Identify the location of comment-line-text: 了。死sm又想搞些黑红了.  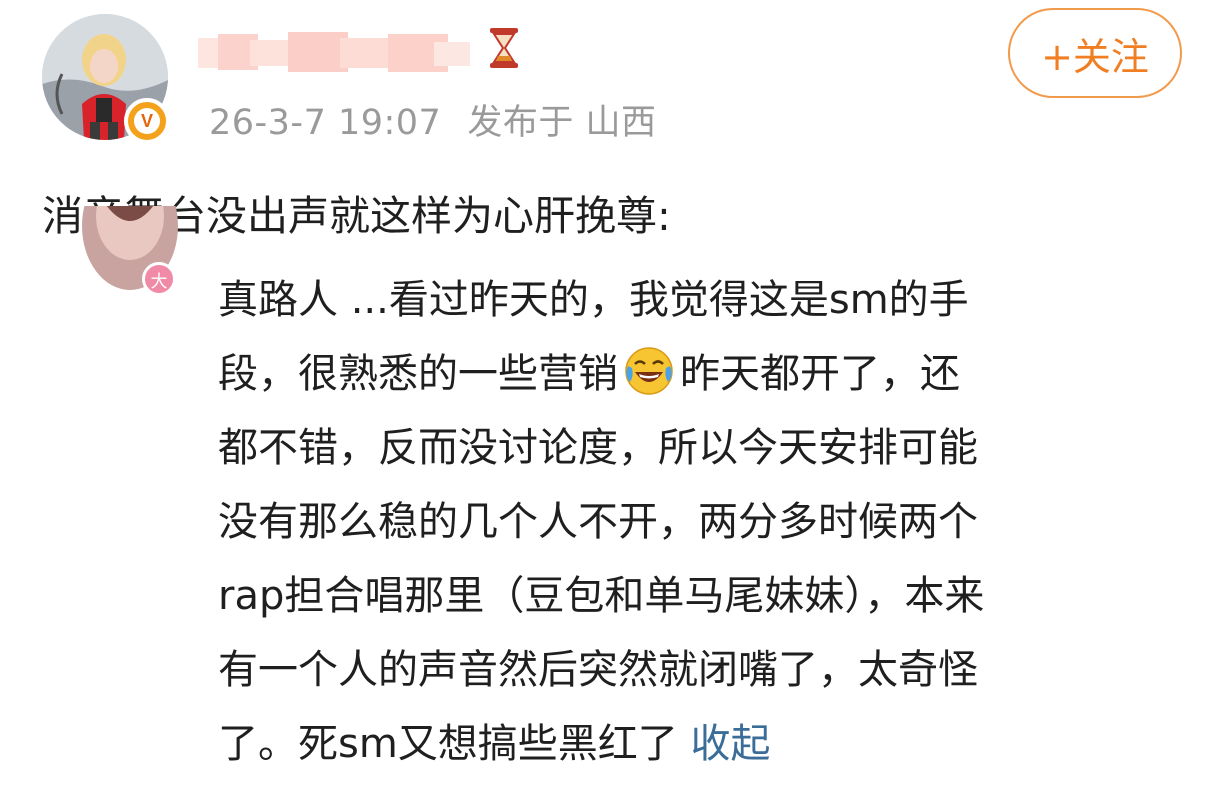
(448, 744).